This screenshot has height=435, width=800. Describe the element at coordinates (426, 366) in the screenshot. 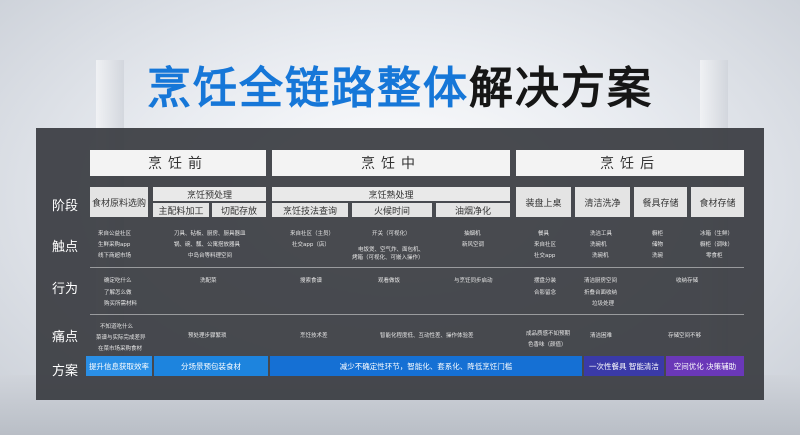

I see `solution-smart-cooking: 减少不确定性环节，智能化、套系化、降低烹饪门槛` at that location.